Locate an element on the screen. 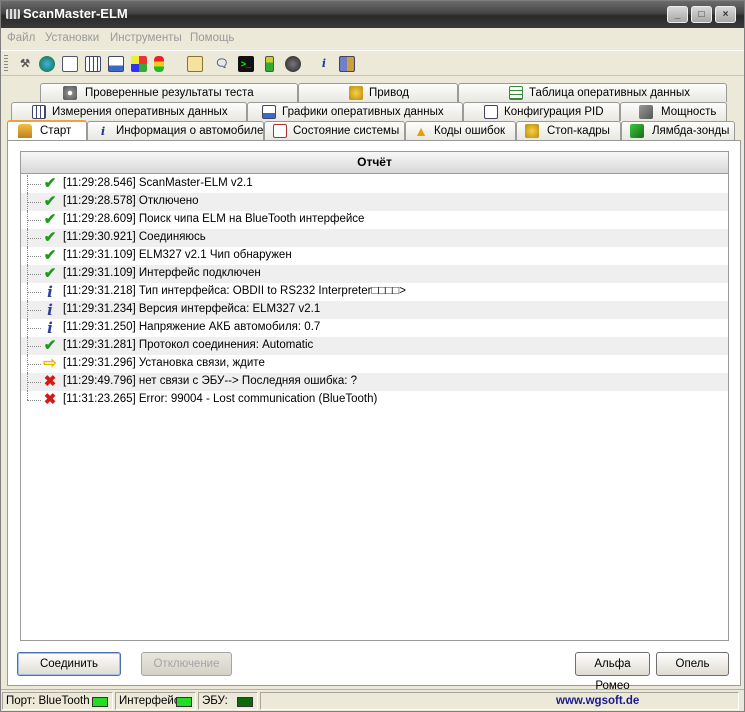 This screenshot has width=745, height=712. report-row: ✔ [11:29:30.921] Соединяюсь is located at coordinates (374, 238).